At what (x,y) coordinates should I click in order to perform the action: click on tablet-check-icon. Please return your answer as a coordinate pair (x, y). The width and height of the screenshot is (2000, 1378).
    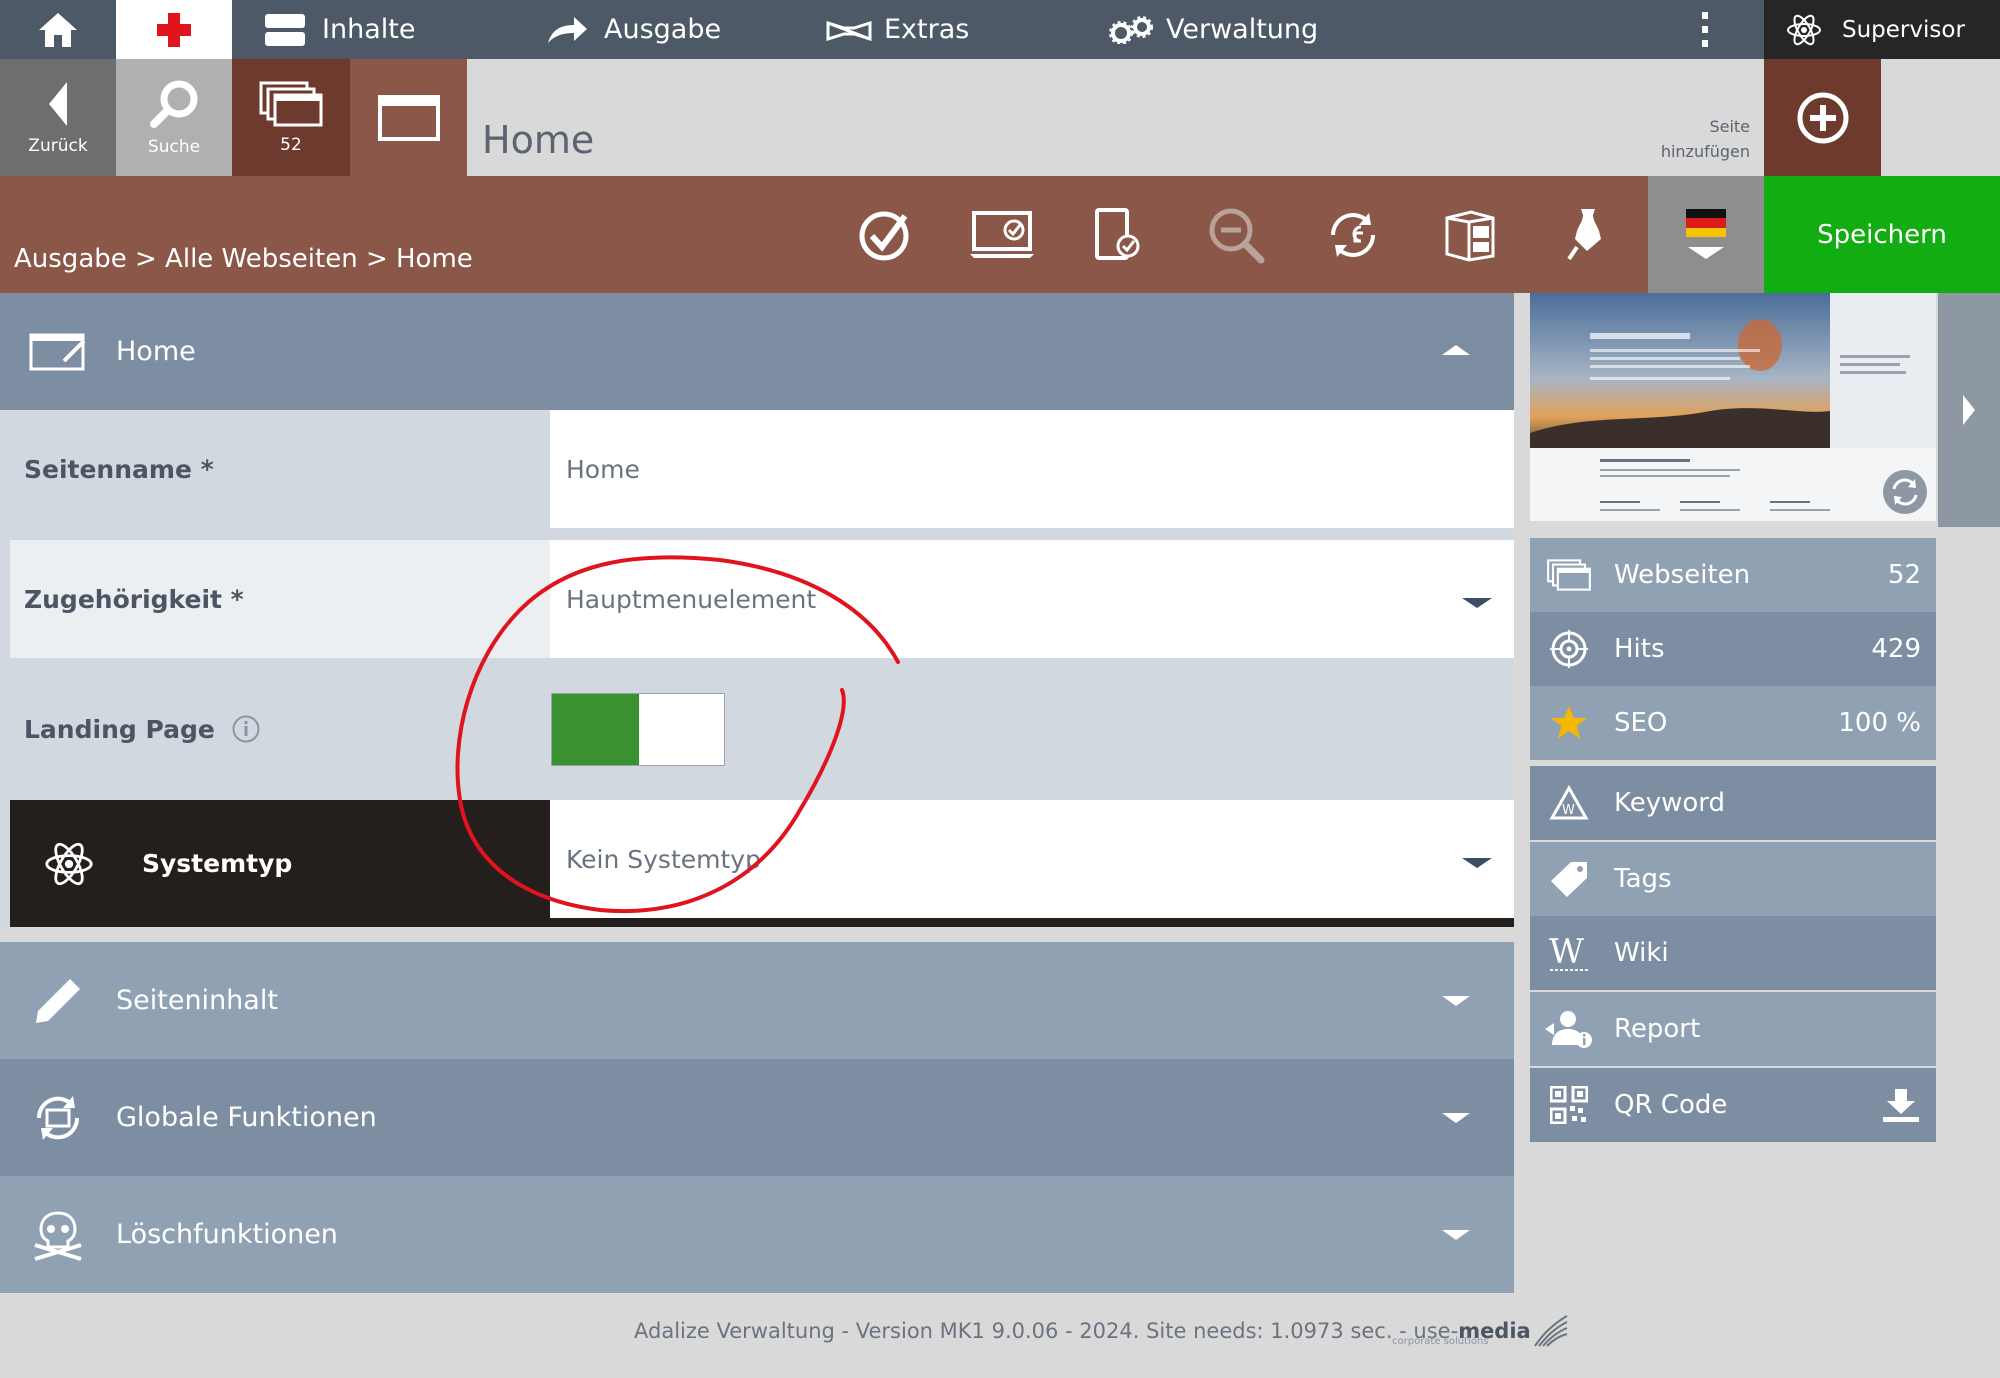
    Looking at the image, I should click on (1116, 233).